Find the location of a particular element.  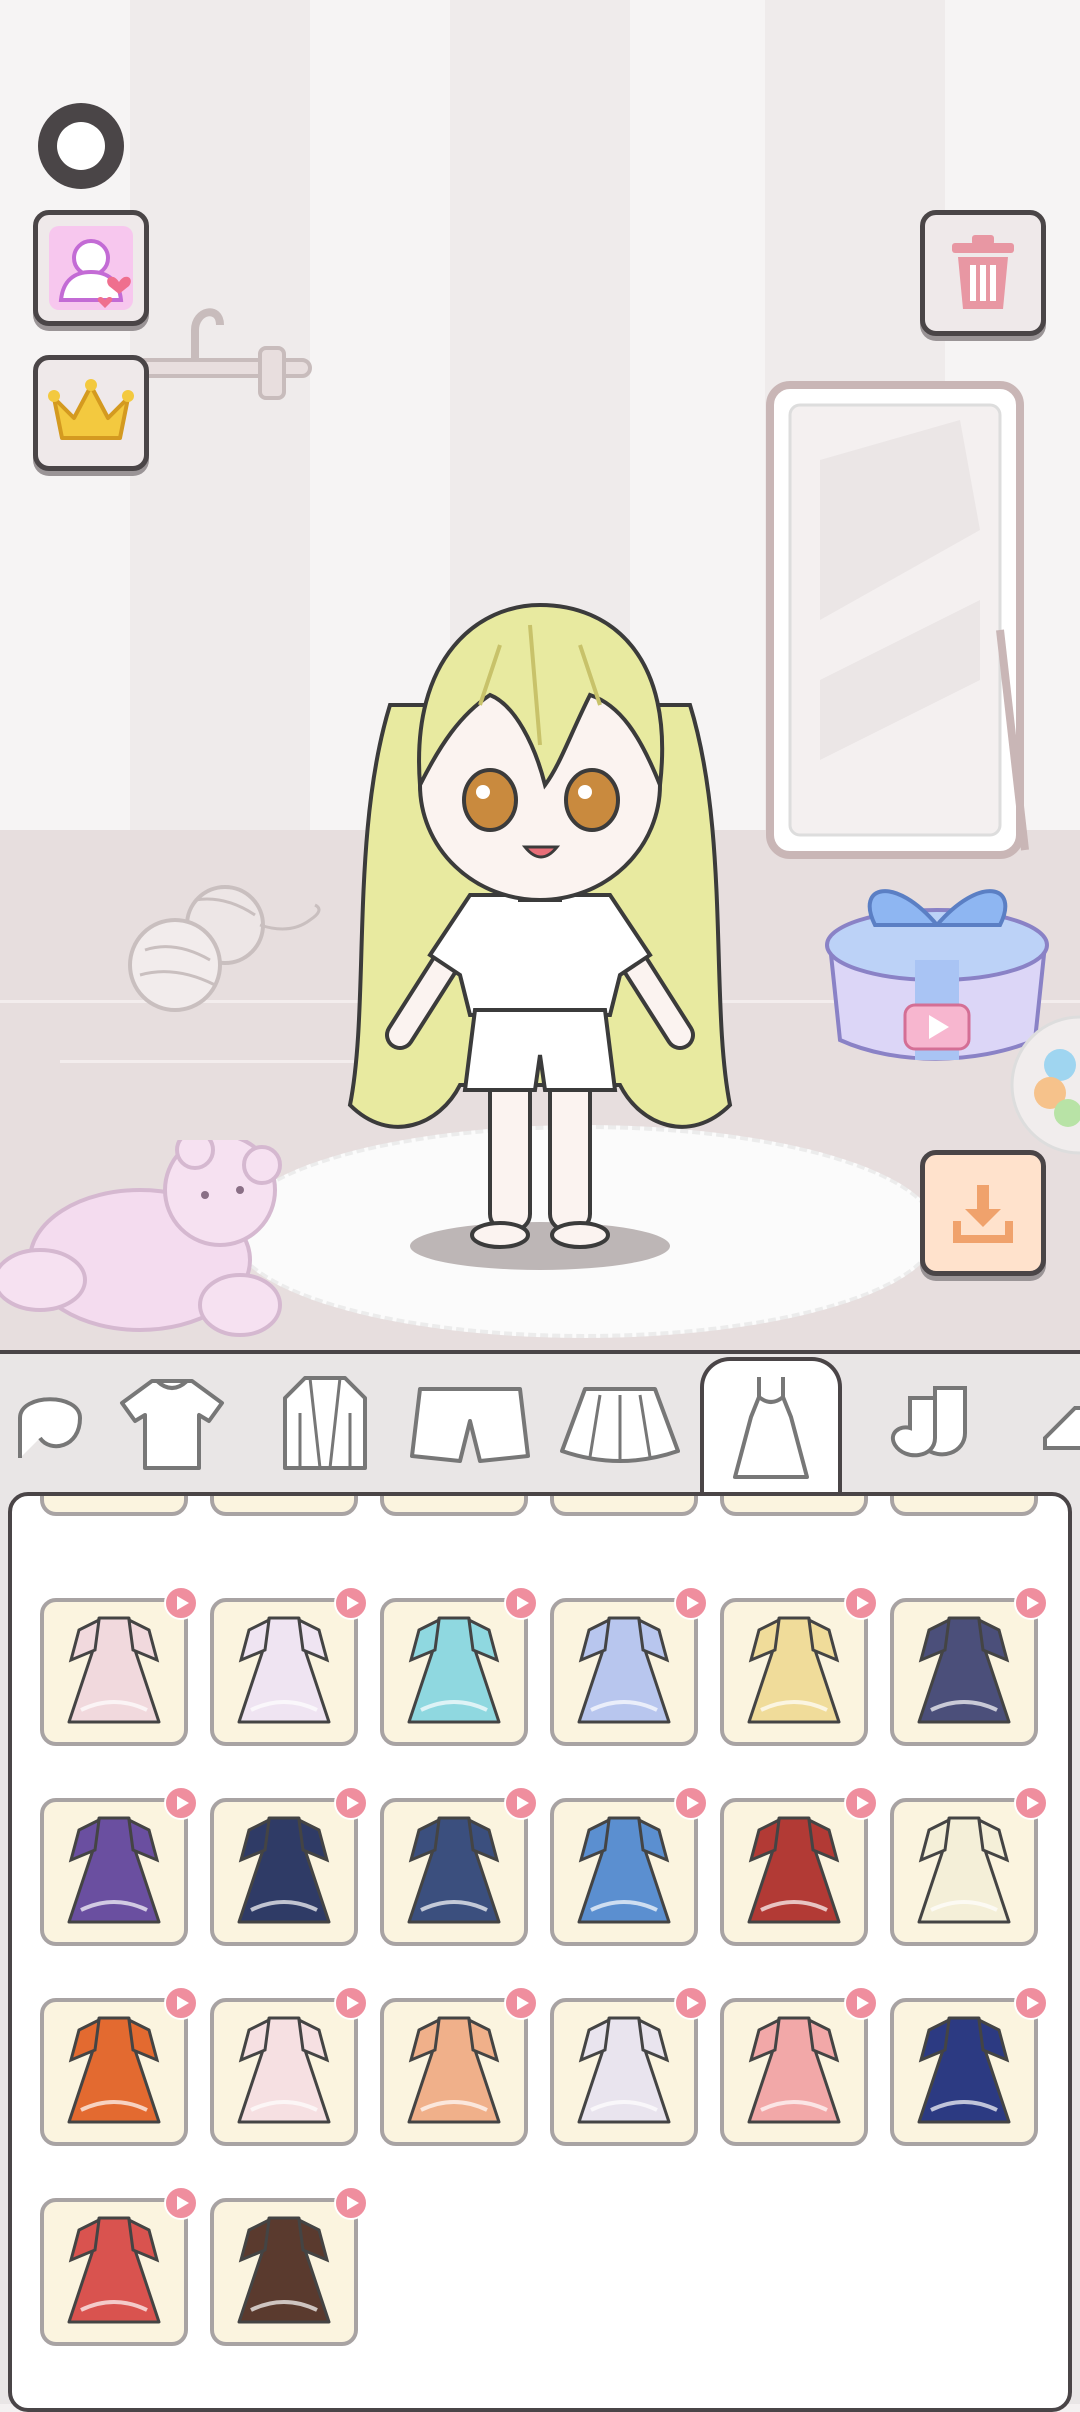

download-button is located at coordinates (983, 1213).